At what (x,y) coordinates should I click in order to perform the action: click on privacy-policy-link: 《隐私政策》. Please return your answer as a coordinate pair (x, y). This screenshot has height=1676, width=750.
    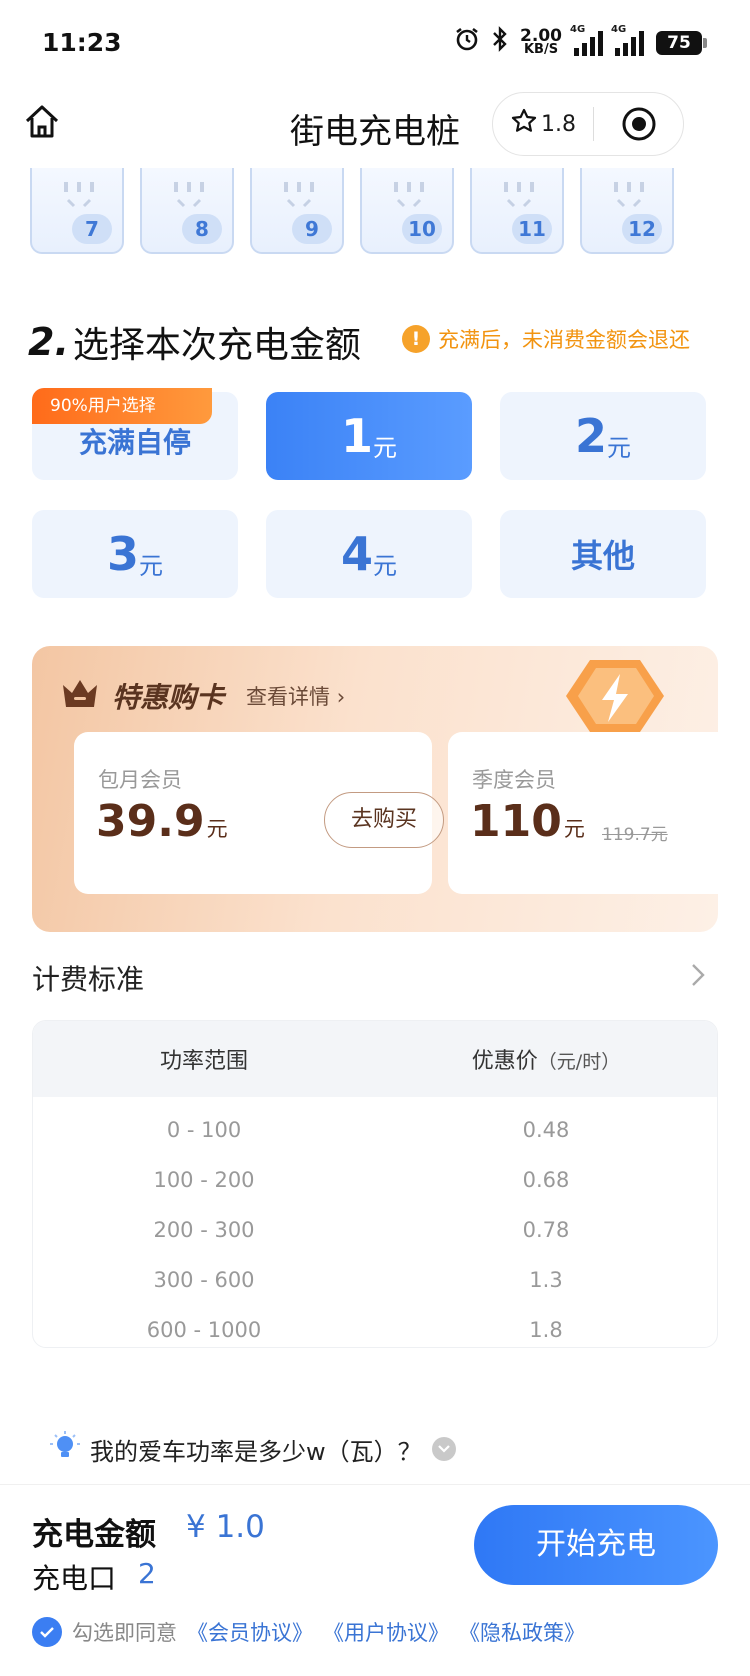
    Looking at the image, I should click on (522, 1632).